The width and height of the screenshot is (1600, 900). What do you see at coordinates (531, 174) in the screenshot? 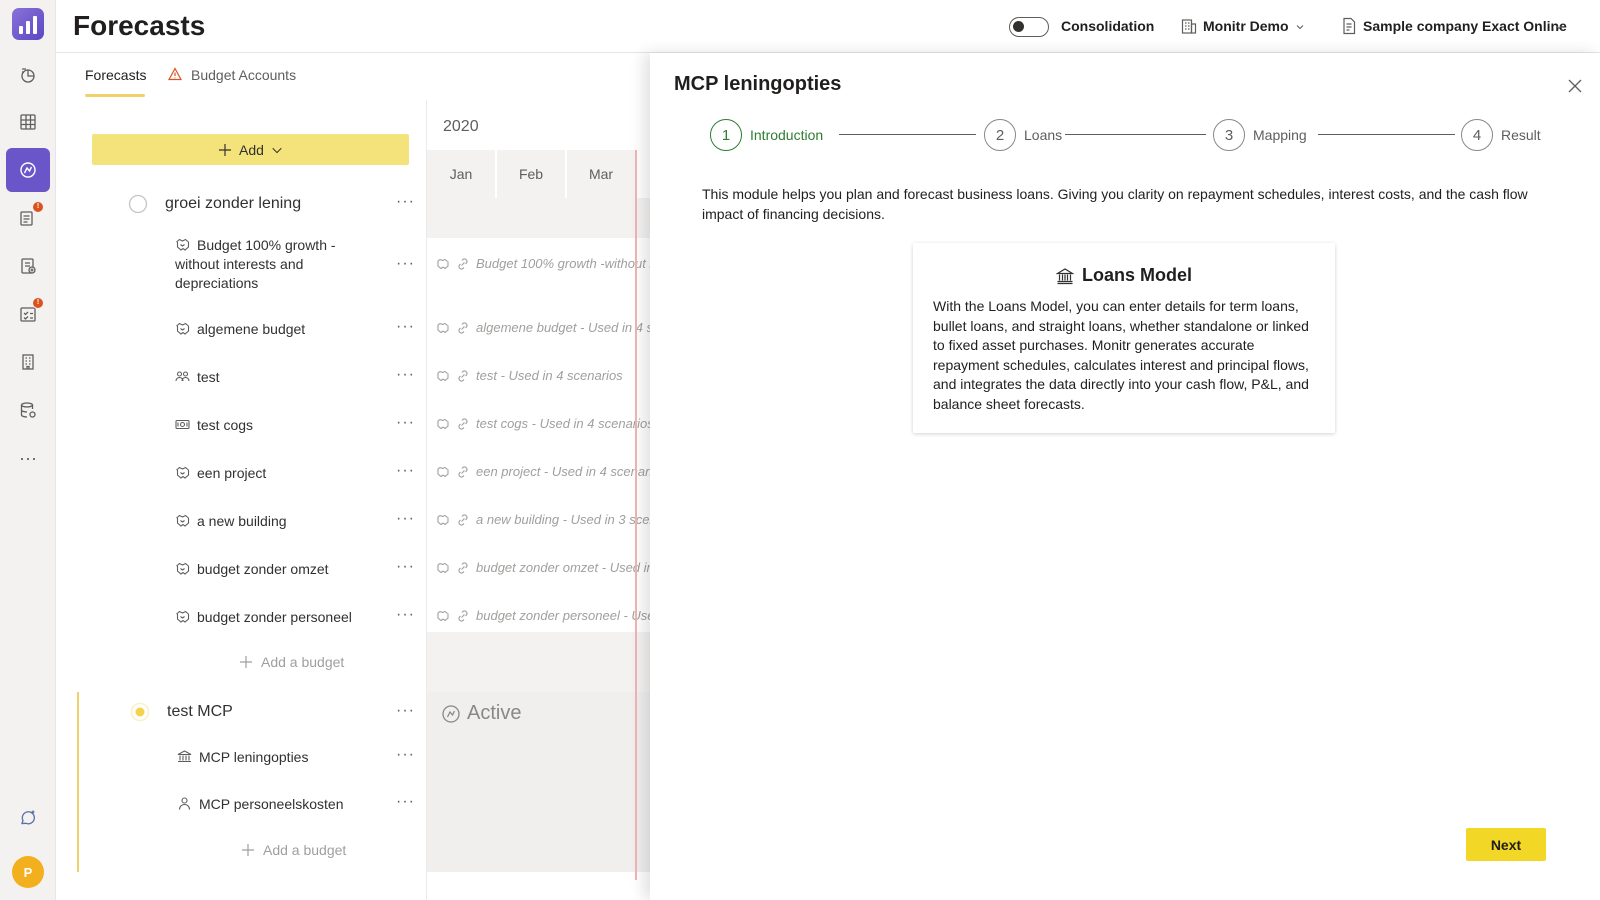
I see `month-header: Feb` at bounding box center [531, 174].